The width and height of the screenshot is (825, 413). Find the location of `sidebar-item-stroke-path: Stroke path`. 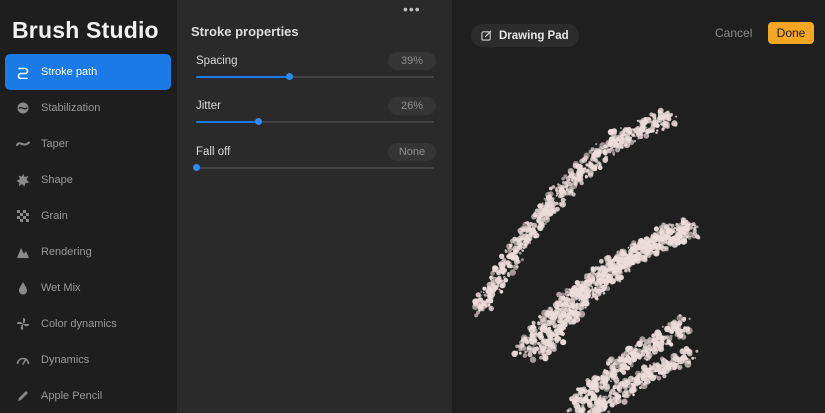

sidebar-item-stroke-path: Stroke path is located at coordinates (88, 72).